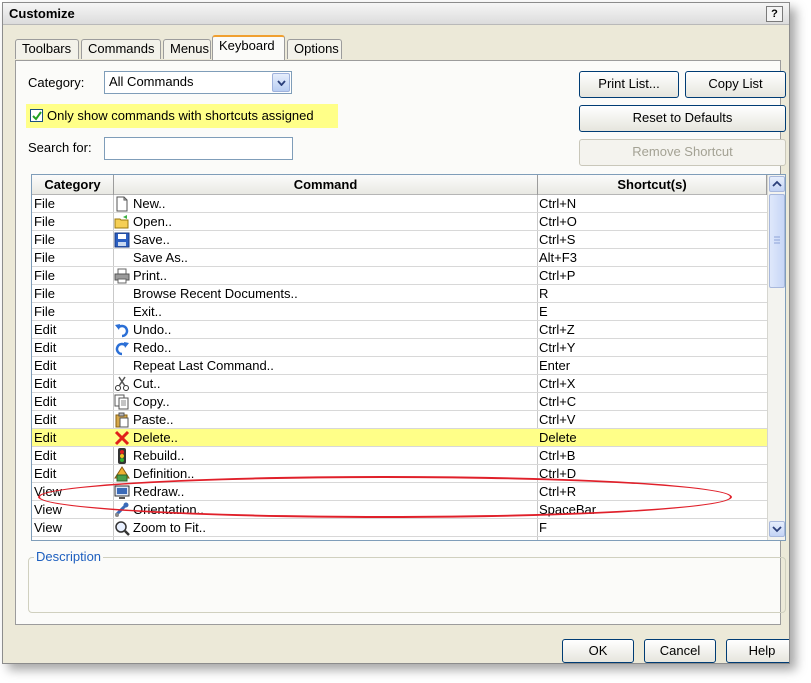 The image size is (811, 683). Describe the element at coordinates (557, 419) in the screenshot. I see `row-shortcut: Ctrl+V` at that location.